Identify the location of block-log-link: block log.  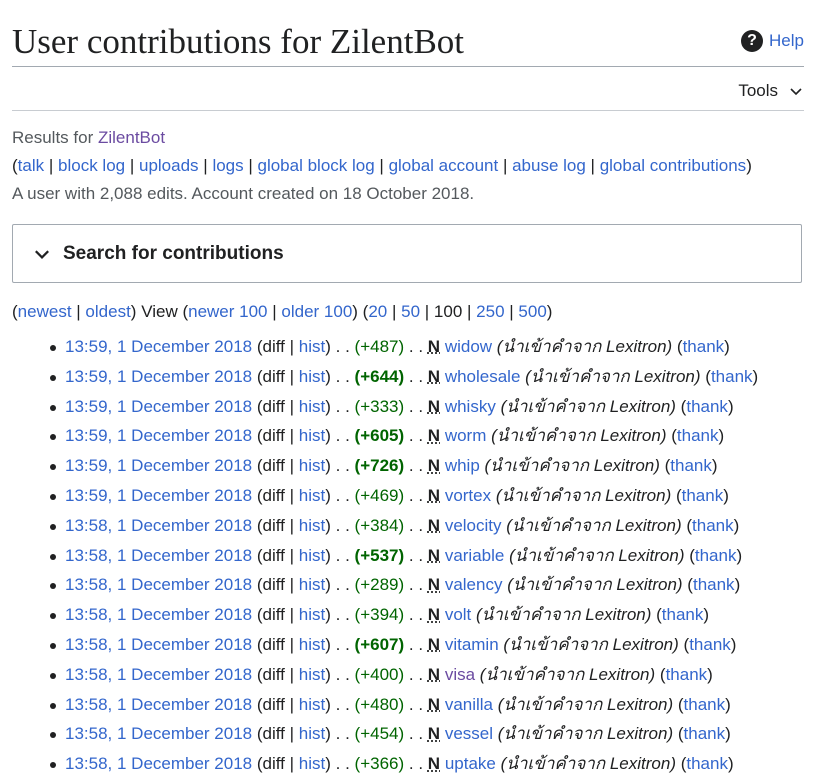
(91, 165).